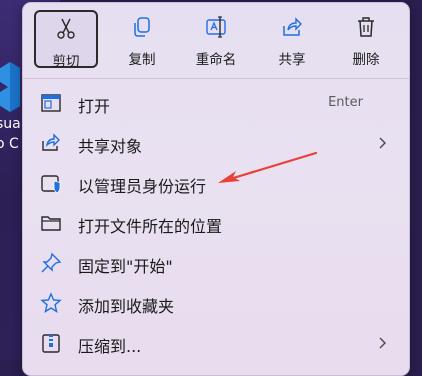 This screenshot has height=376, width=422. What do you see at coordinates (51, 103) in the screenshot?
I see `open-window-icon` at bounding box center [51, 103].